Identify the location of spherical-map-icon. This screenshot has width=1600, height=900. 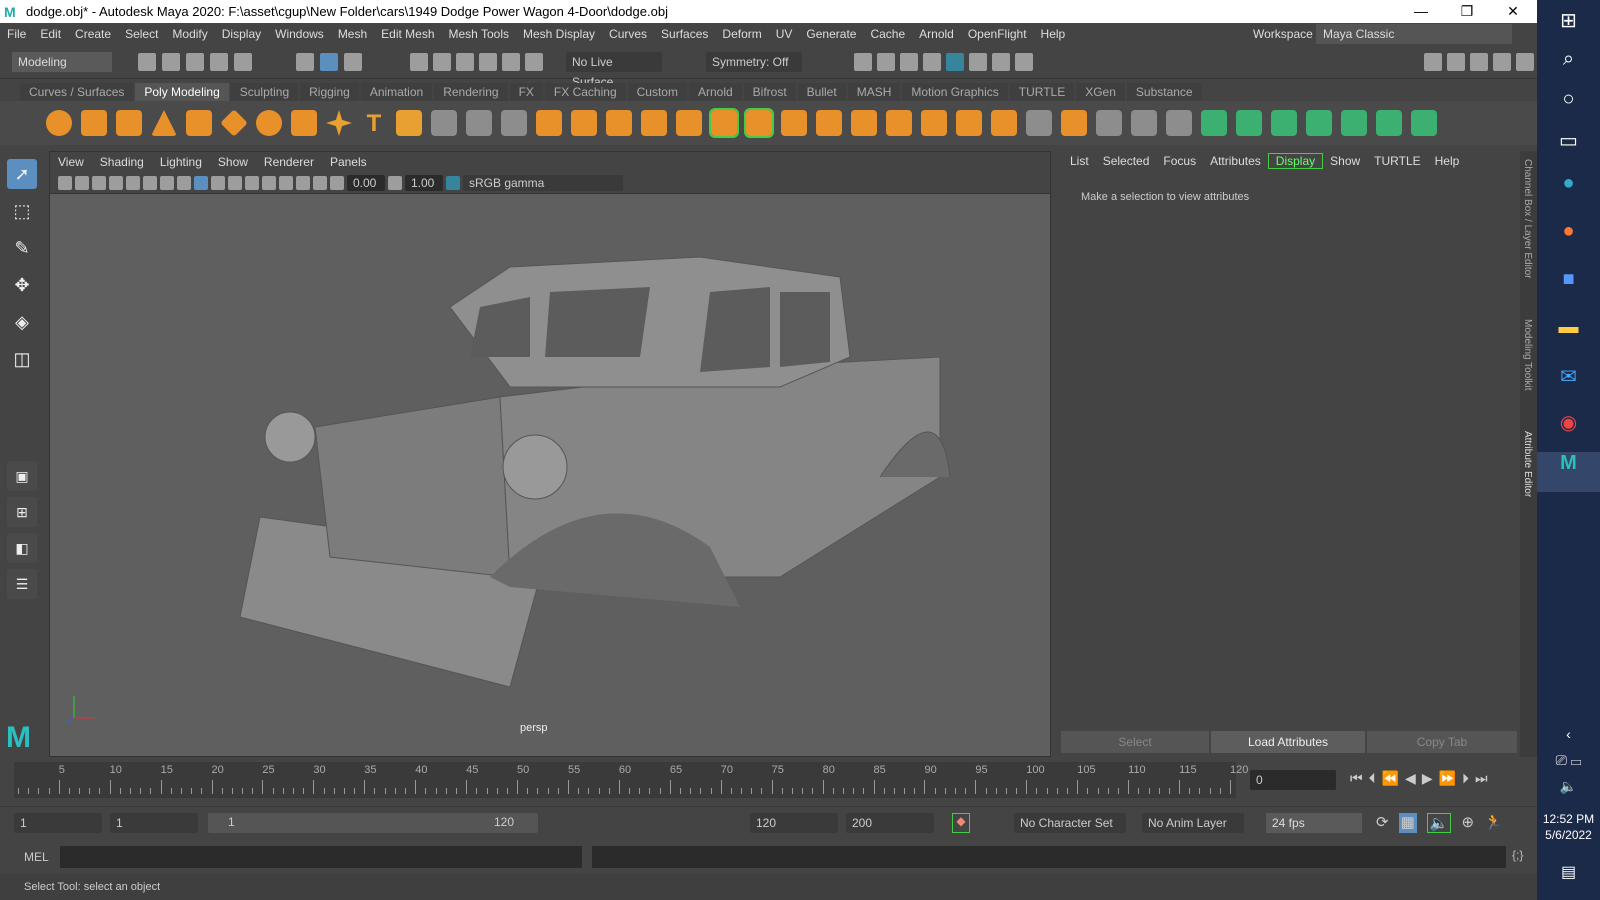
(1319, 123).